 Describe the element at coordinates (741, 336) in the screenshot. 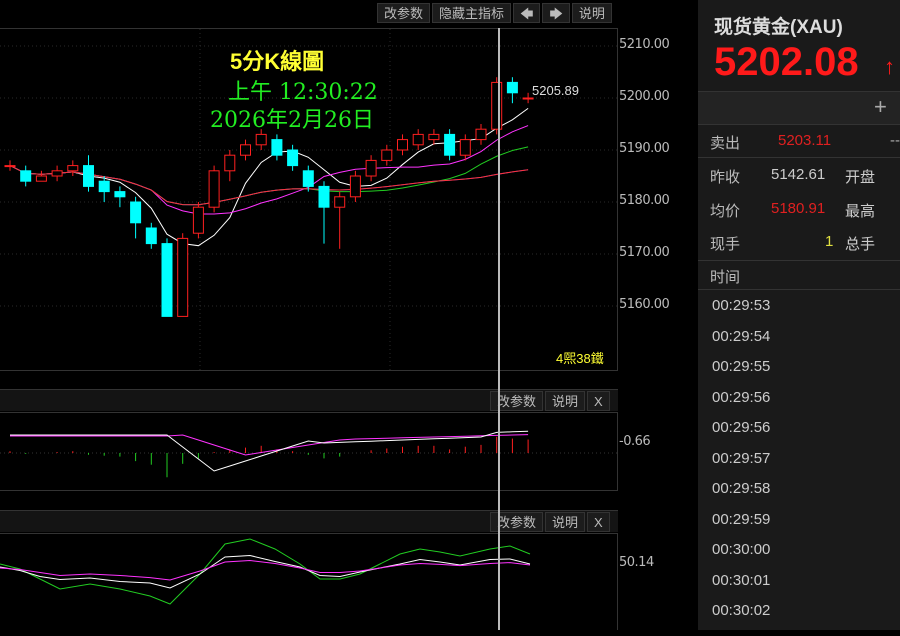

I see `tick-time: 00:29:54` at that location.